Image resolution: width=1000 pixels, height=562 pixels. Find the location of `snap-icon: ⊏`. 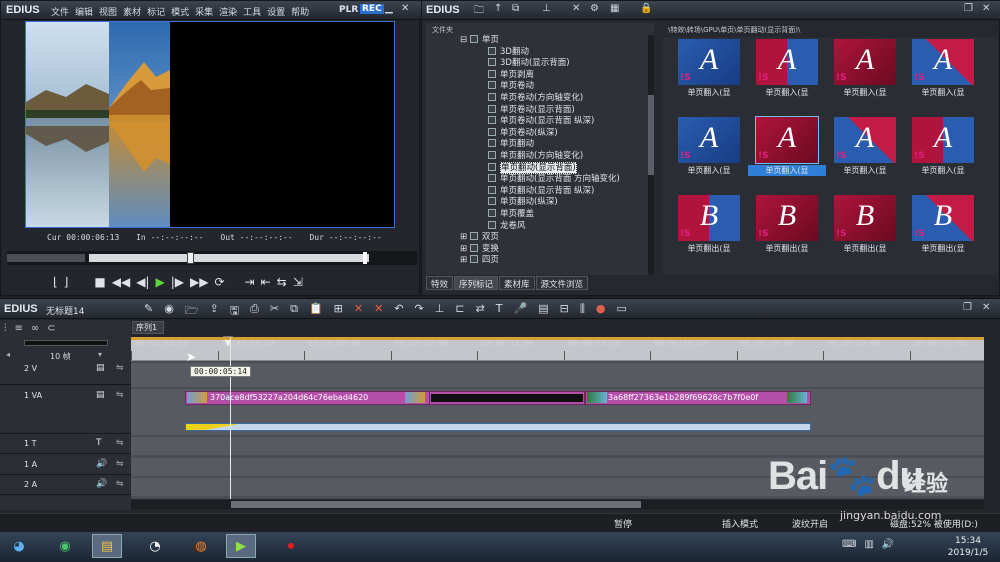

snap-icon: ⊏ is located at coordinates (459, 311).